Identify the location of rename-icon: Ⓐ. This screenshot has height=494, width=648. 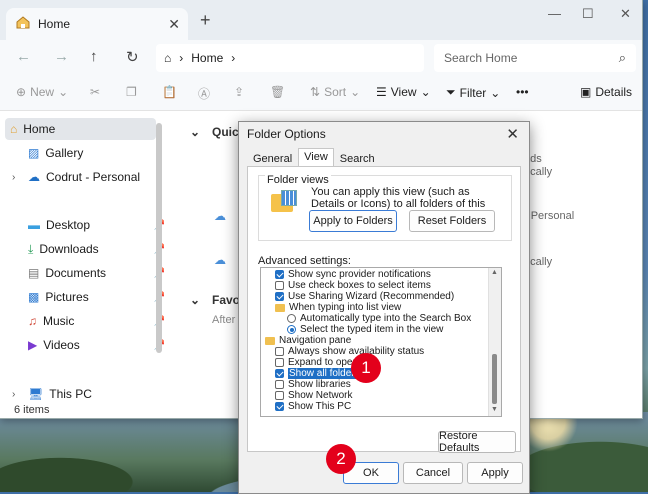
(204, 93).